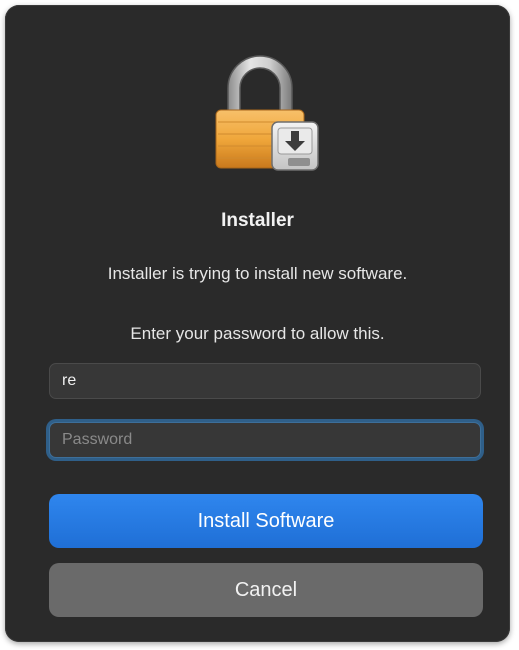 The width and height of the screenshot is (519, 650). What do you see at coordinates (266, 521) in the screenshot?
I see `install-software-button: Install Software` at bounding box center [266, 521].